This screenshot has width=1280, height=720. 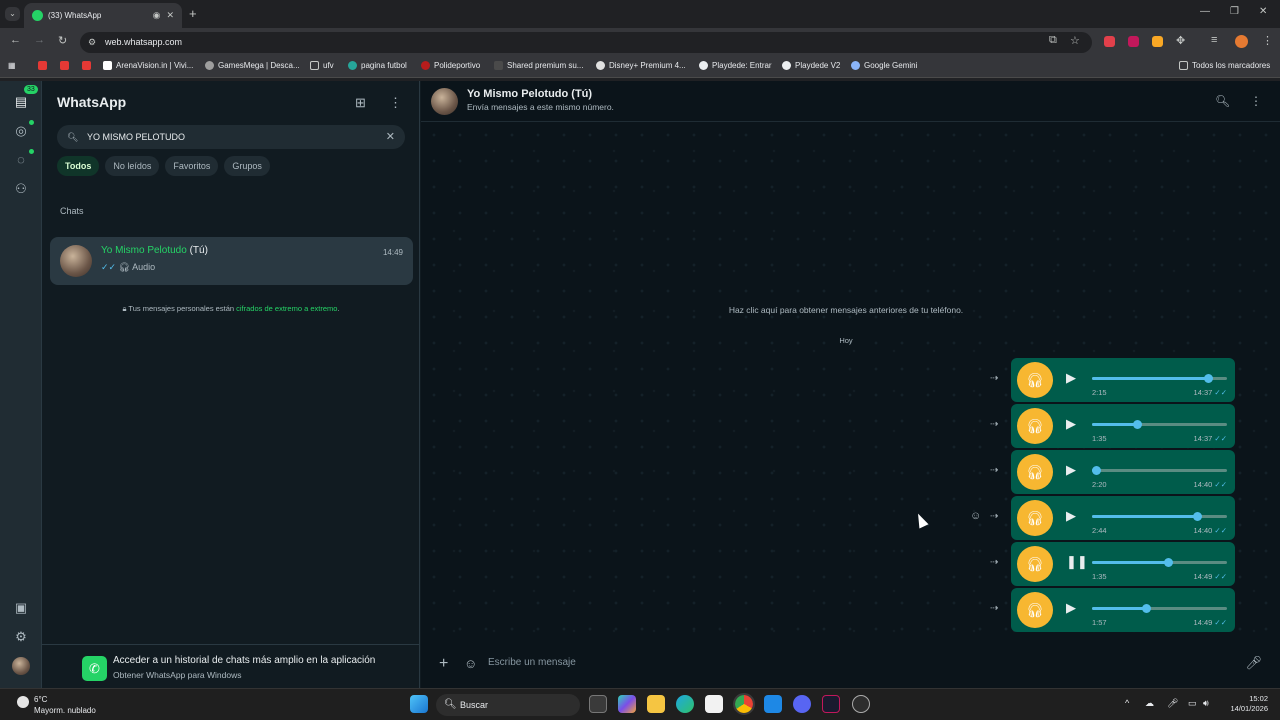 I want to click on media-icon: ▣, so click(x=21, y=608).